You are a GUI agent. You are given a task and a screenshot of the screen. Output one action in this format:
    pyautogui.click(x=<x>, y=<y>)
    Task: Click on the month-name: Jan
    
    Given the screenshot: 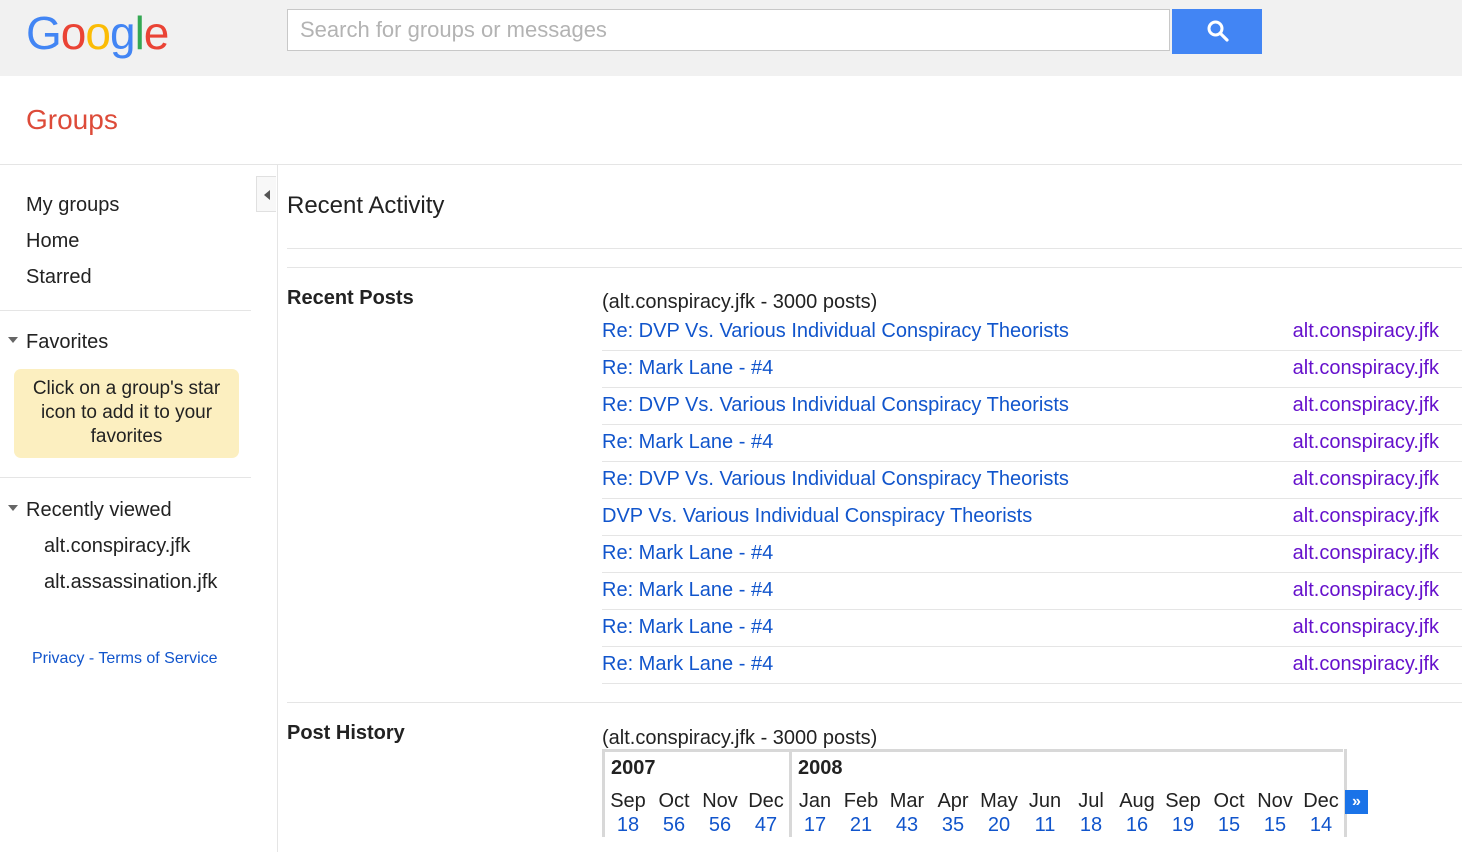 What is the action you would take?
    pyautogui.click(x=815, y=801)
    